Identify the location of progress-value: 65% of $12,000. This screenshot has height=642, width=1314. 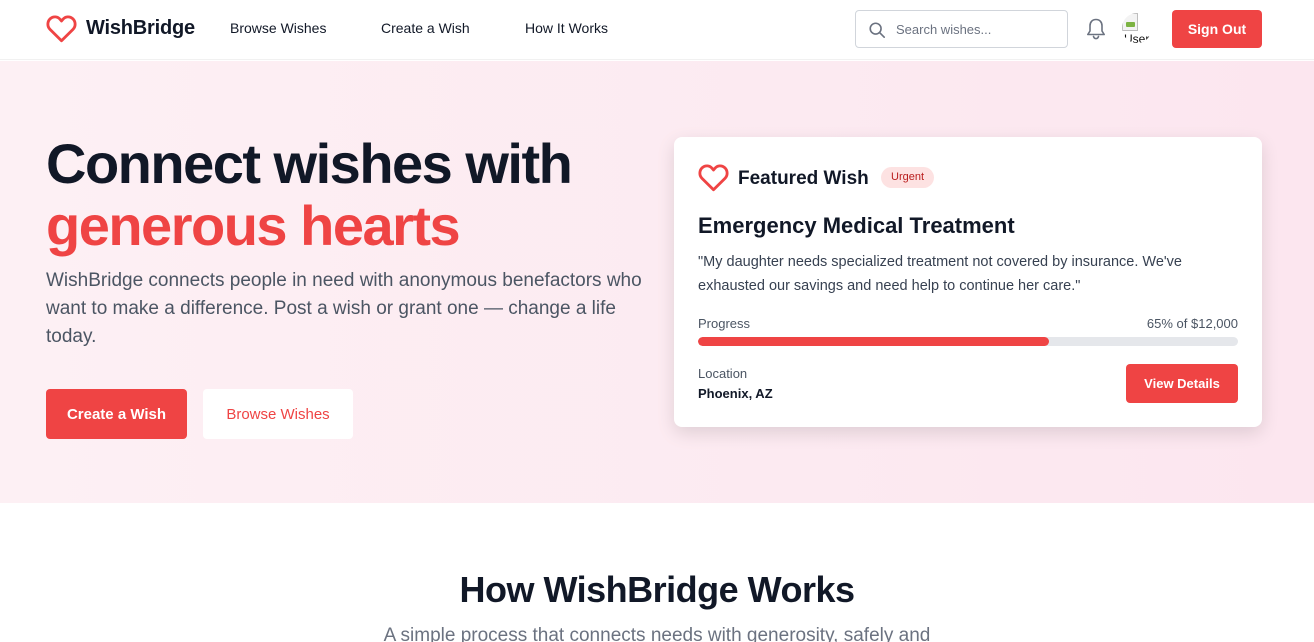
(1192, 323).